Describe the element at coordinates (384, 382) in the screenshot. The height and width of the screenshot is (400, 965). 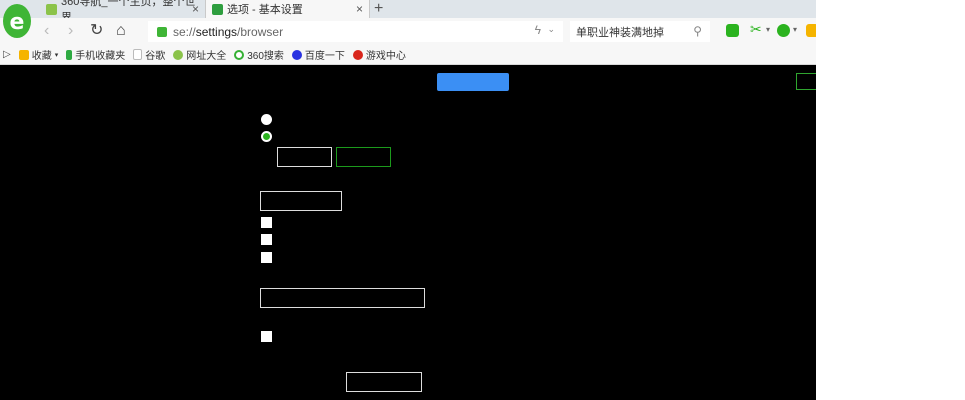
I see `outlined-button` at that location.